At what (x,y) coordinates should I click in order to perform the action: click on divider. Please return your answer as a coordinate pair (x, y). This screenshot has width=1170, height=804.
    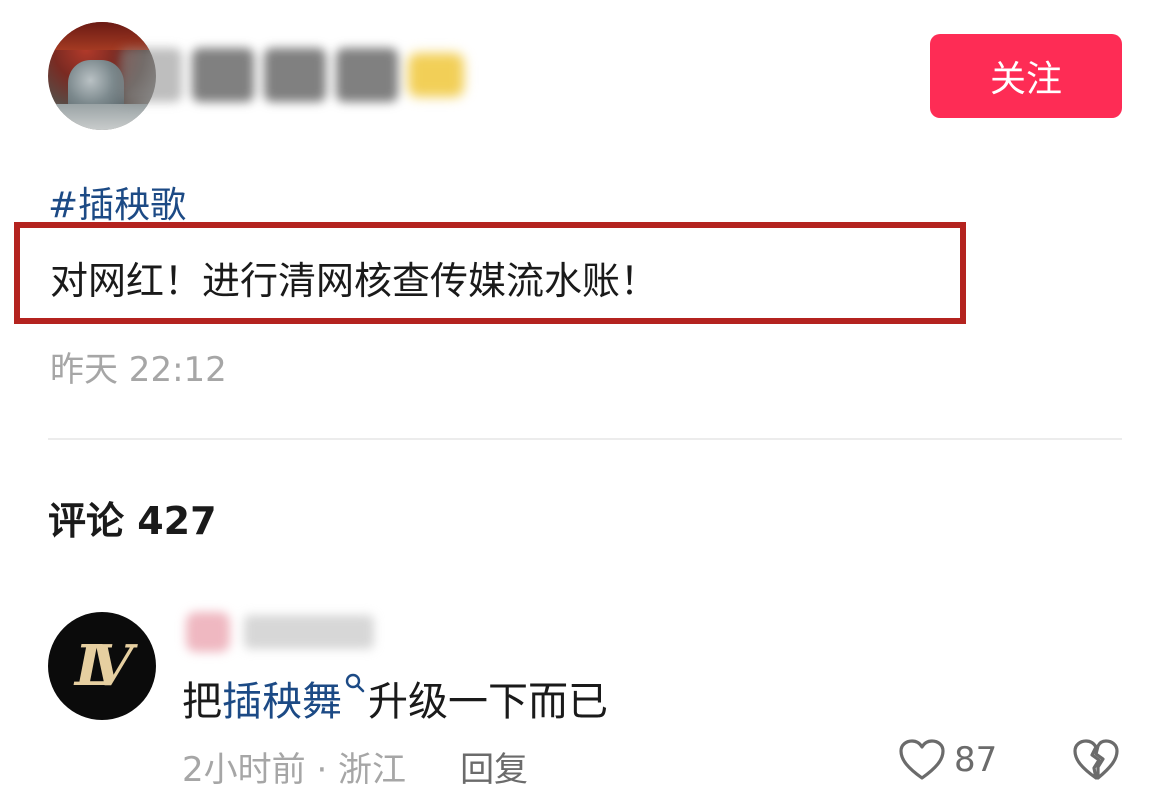
    Looking at the image, I should click on (585, 439).